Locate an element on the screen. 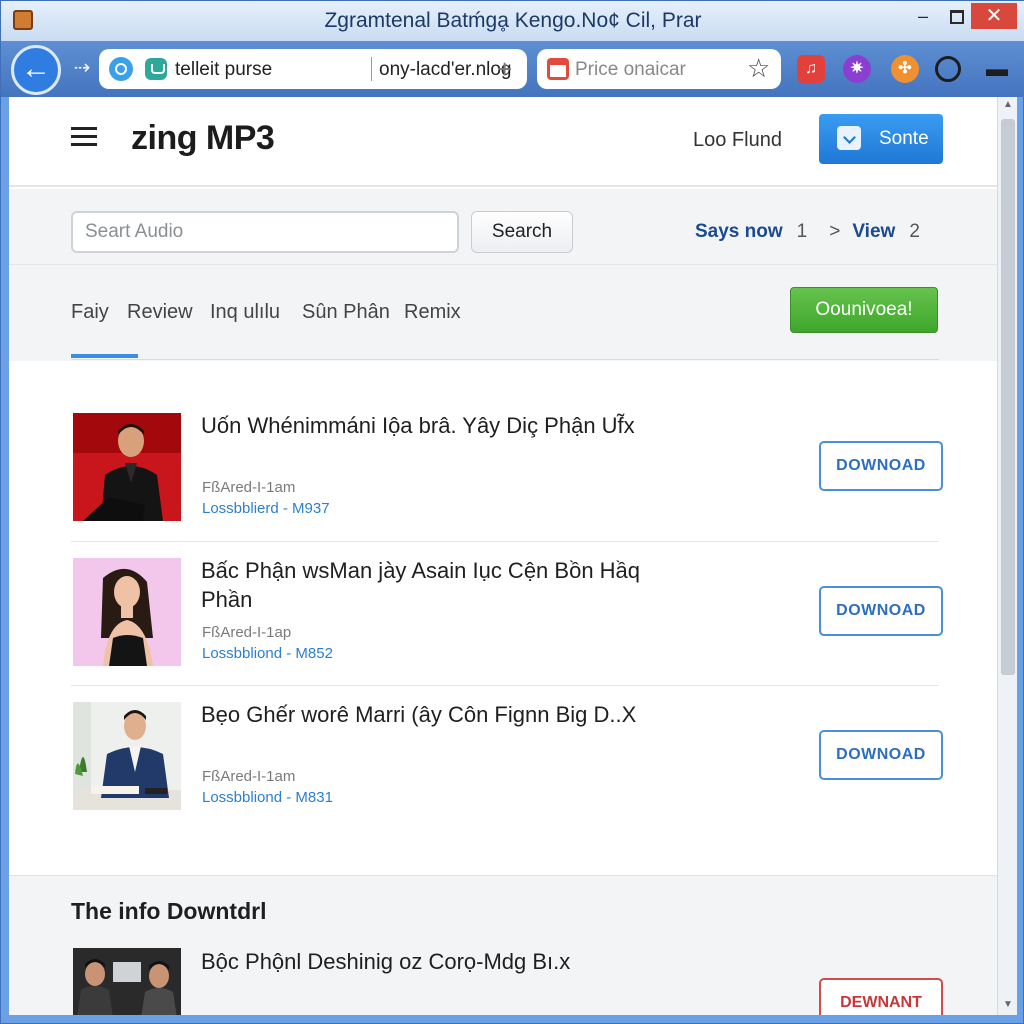  back-button: ← is located at coordinates (36, 70).